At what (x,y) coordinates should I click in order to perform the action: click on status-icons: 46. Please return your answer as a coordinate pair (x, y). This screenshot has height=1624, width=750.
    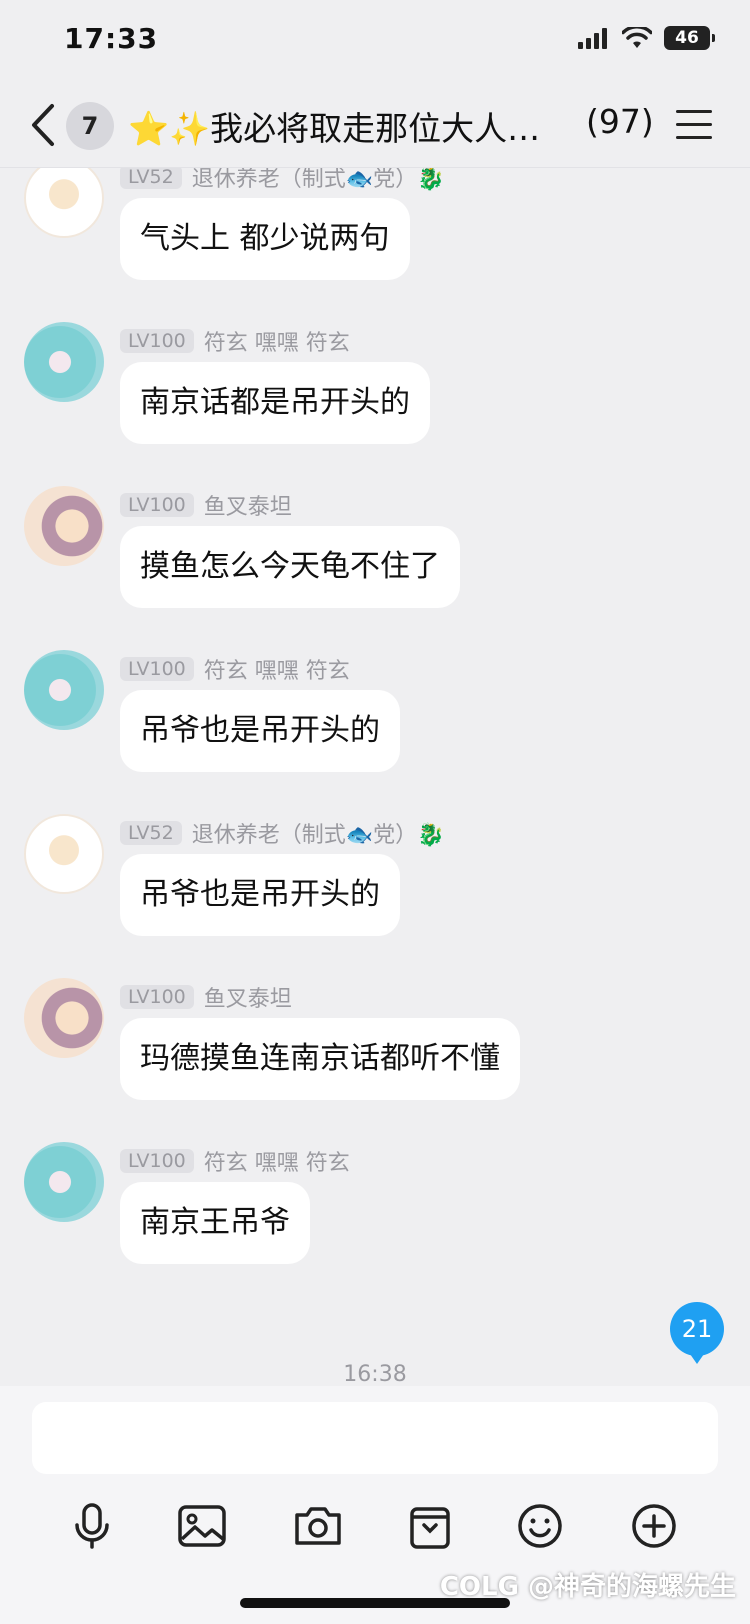
    Looking at the image, I should click on (646, 38).